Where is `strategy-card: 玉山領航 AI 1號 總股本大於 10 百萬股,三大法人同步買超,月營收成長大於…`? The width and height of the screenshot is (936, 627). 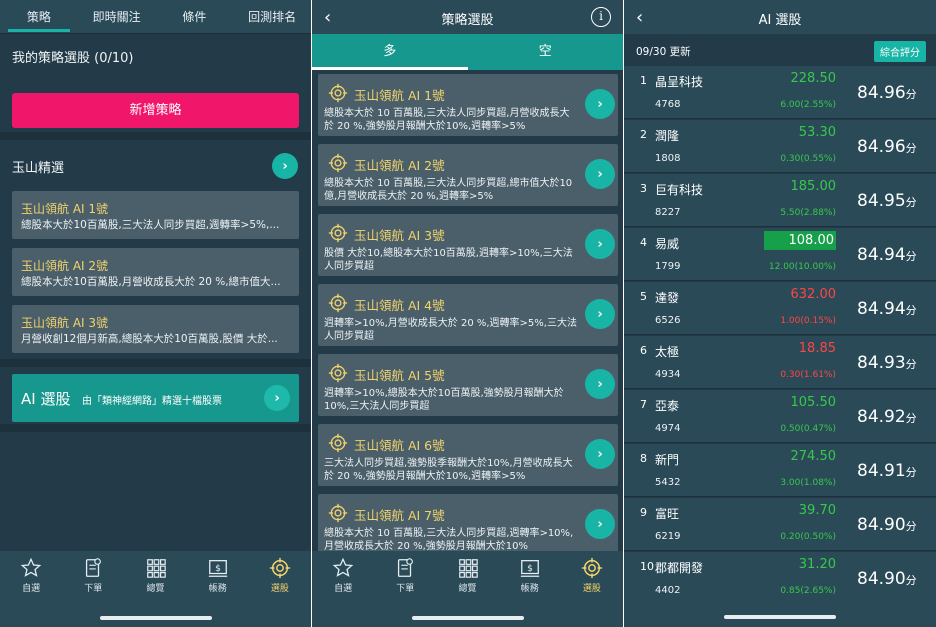
strategy-card: 玉山領航 AI 1號 總股本大於 10 百萬股,三大法人同步買超,月營收成長大於… is located at coordinates (468, 105).